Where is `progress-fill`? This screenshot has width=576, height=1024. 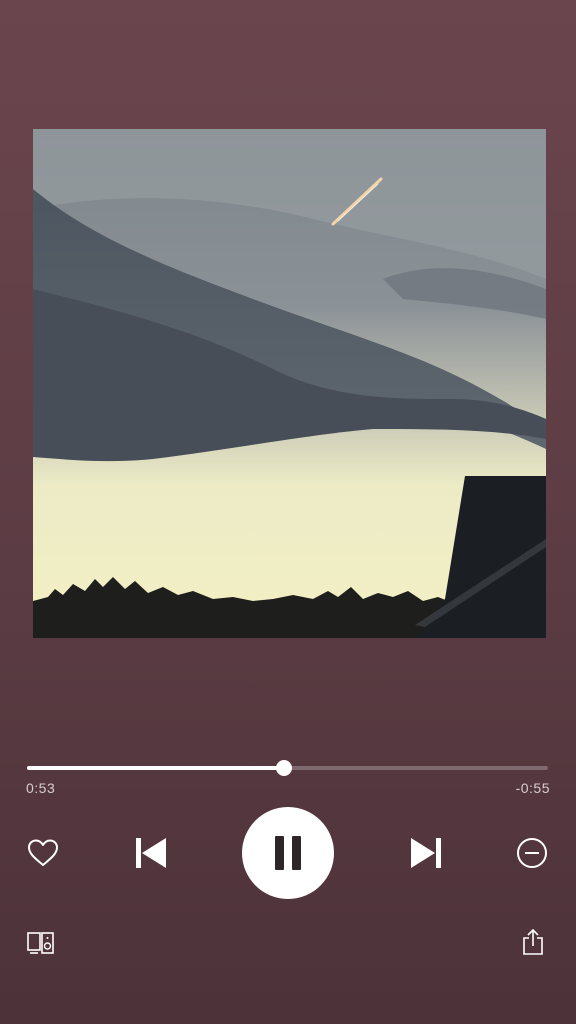
progress-fill is located at coordinates (156, 768).